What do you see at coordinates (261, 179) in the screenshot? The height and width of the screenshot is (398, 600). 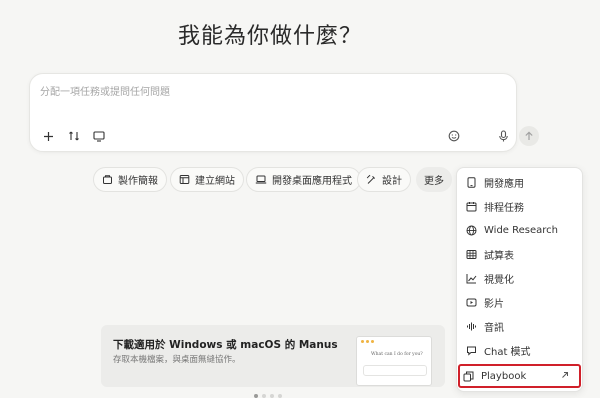 I see `laptop-icon` at bounding box center [261, 179].